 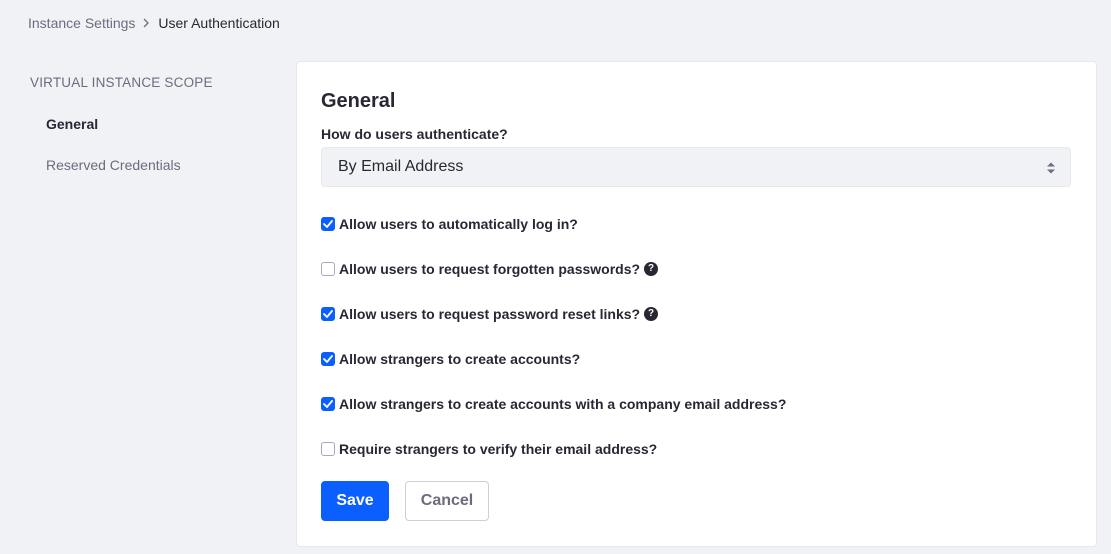 What do you see at coordinates (447, 501) in the screenshot?
I see `cancel-button: Cancel` at bounding box center [447, 501].